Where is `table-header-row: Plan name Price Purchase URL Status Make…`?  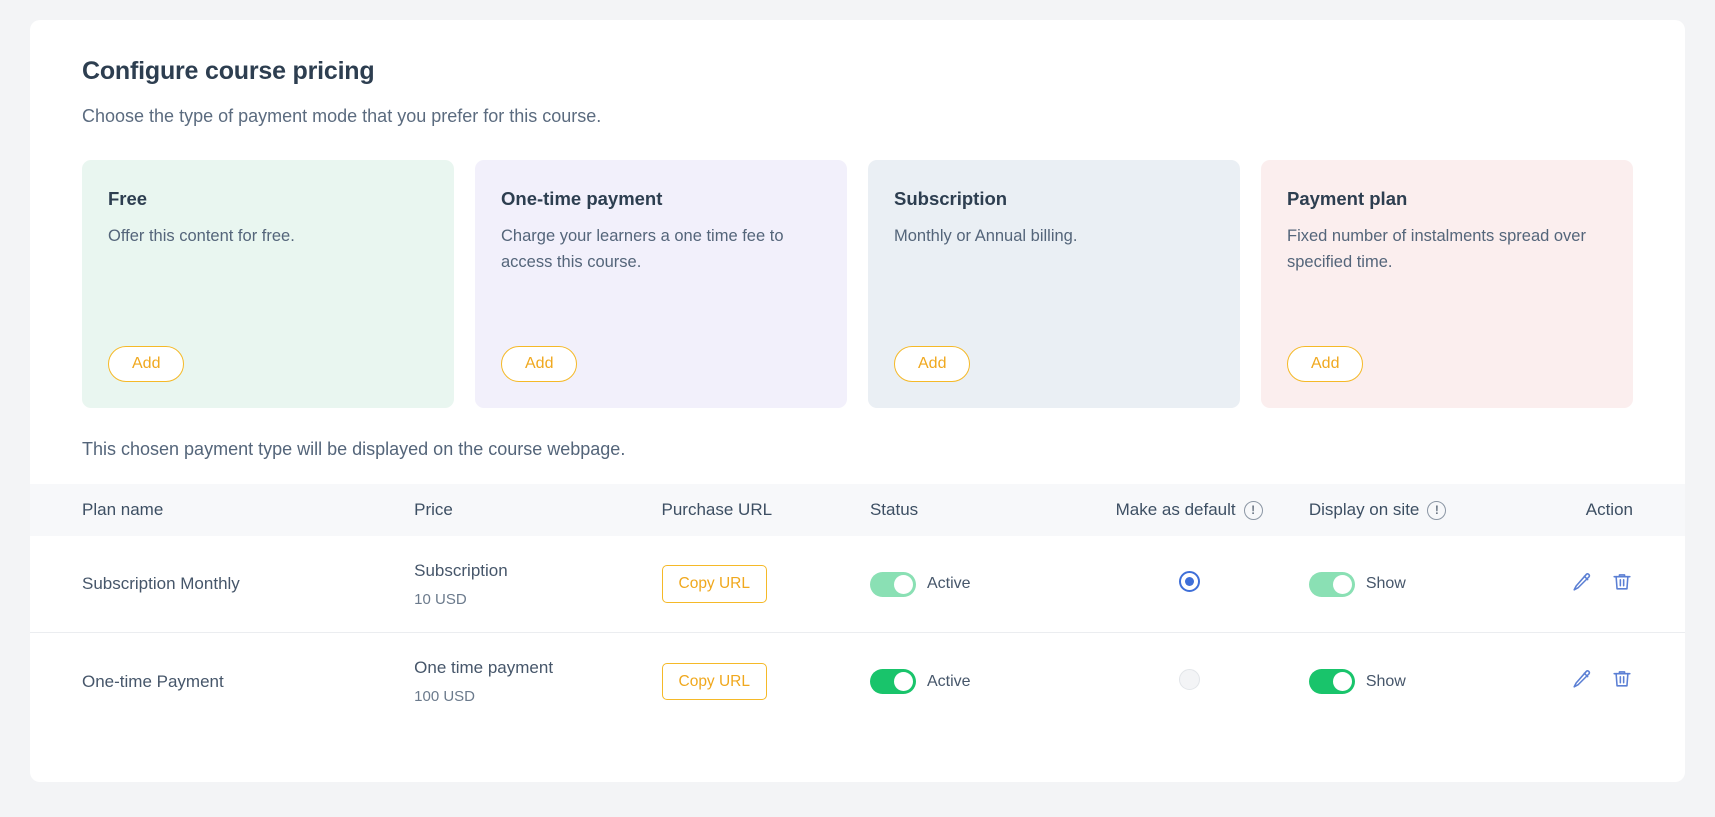
table-header-row: Plan name Price Purchase URL Status Make… is located at coordinates (857, 510).